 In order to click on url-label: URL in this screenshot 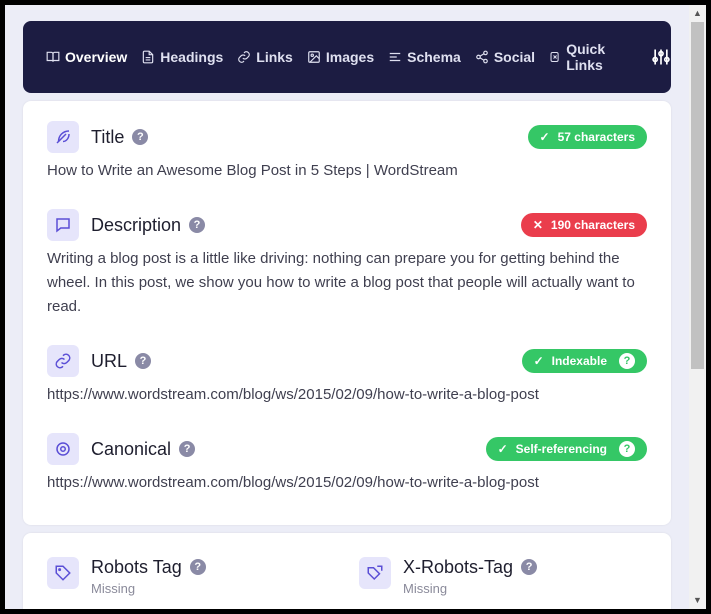, I will do `click(109, 360)`.